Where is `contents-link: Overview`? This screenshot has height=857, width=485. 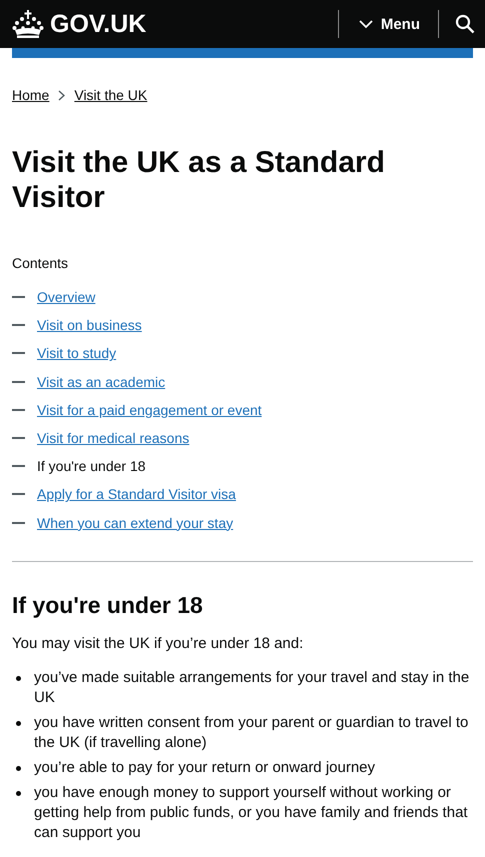 contents-link: Overview is located at coordinates (66, 297).